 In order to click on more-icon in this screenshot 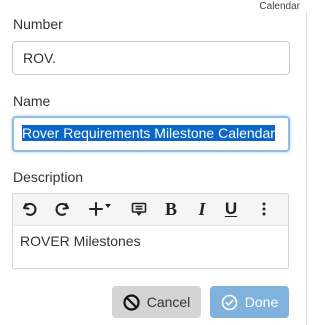, I will do `click(264, 209)`.